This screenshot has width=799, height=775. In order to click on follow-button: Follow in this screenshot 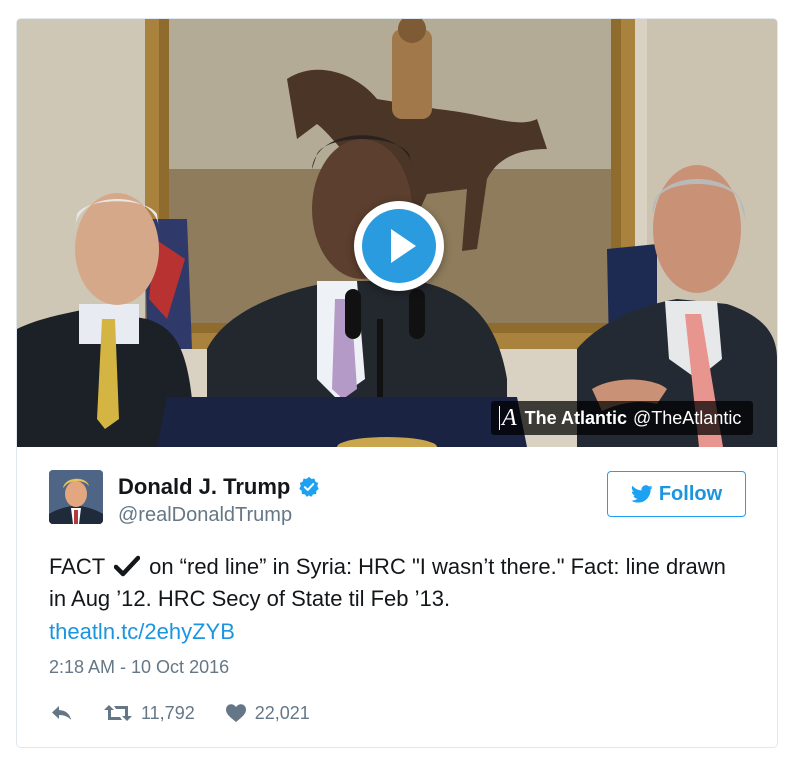, I will do `click(676, 494)`.